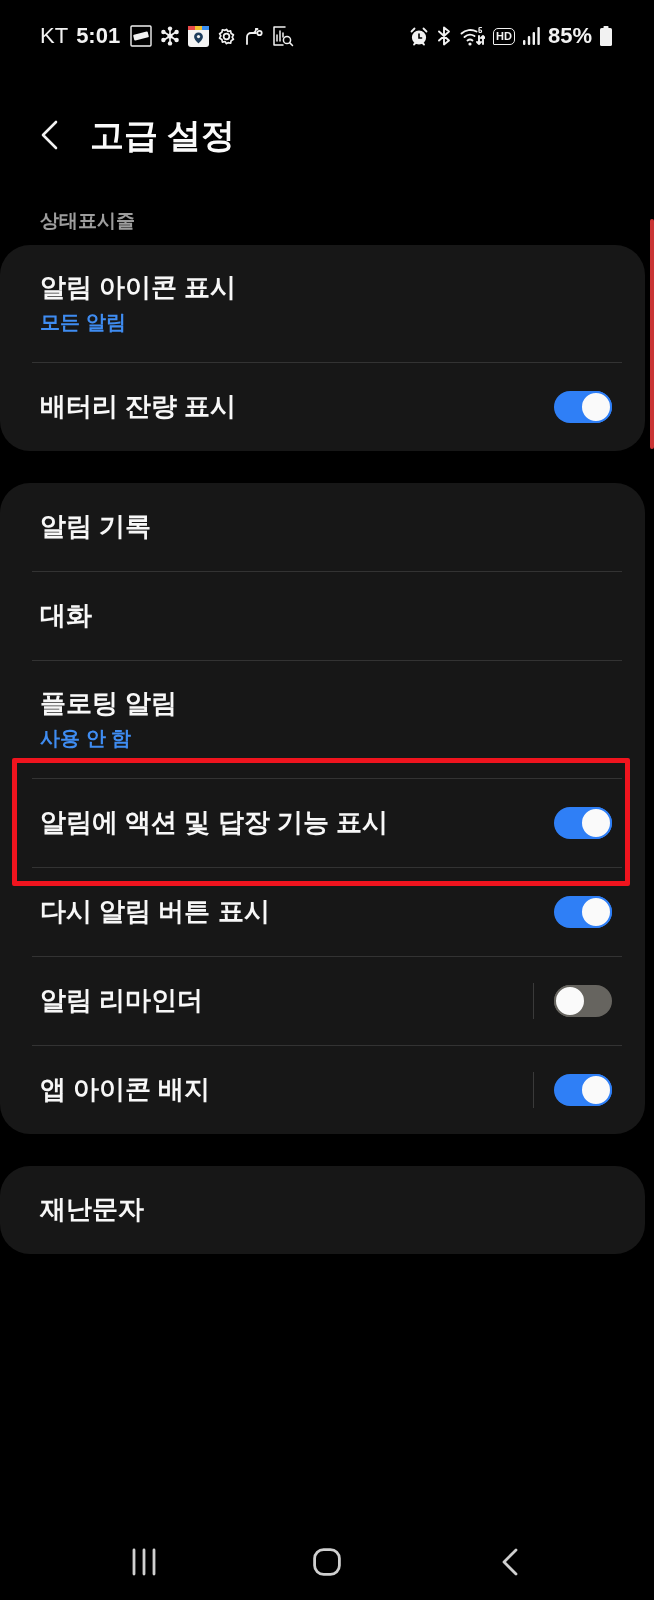 This screenshot has height=1600, width=654. What do you see at coordinates (326, 527) in the screenshot?
I see `setting-title: 알림 기록` at bounding box center [326, 527].